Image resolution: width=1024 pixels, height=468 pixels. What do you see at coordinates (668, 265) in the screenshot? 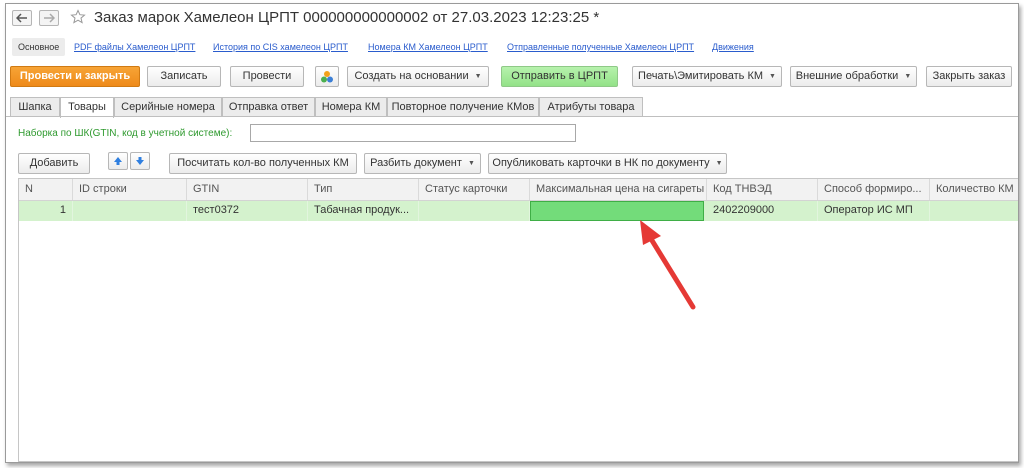
I see `annotation-arrow-icon` at bounding box center [668, 265].